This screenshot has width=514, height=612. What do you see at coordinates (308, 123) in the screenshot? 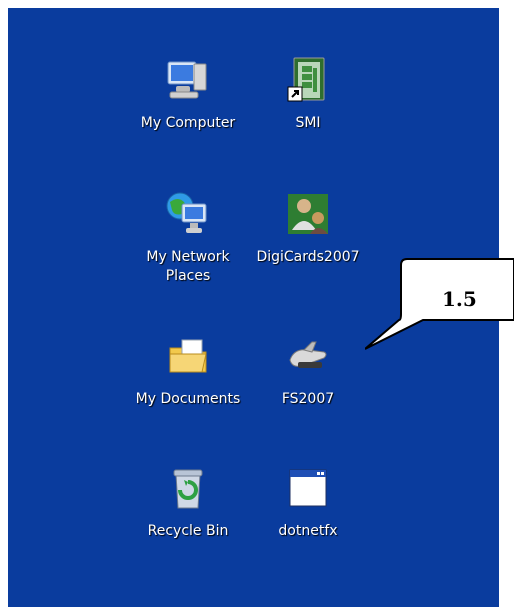
I see `smi-label: SMI` at bounding box center [308, 123].